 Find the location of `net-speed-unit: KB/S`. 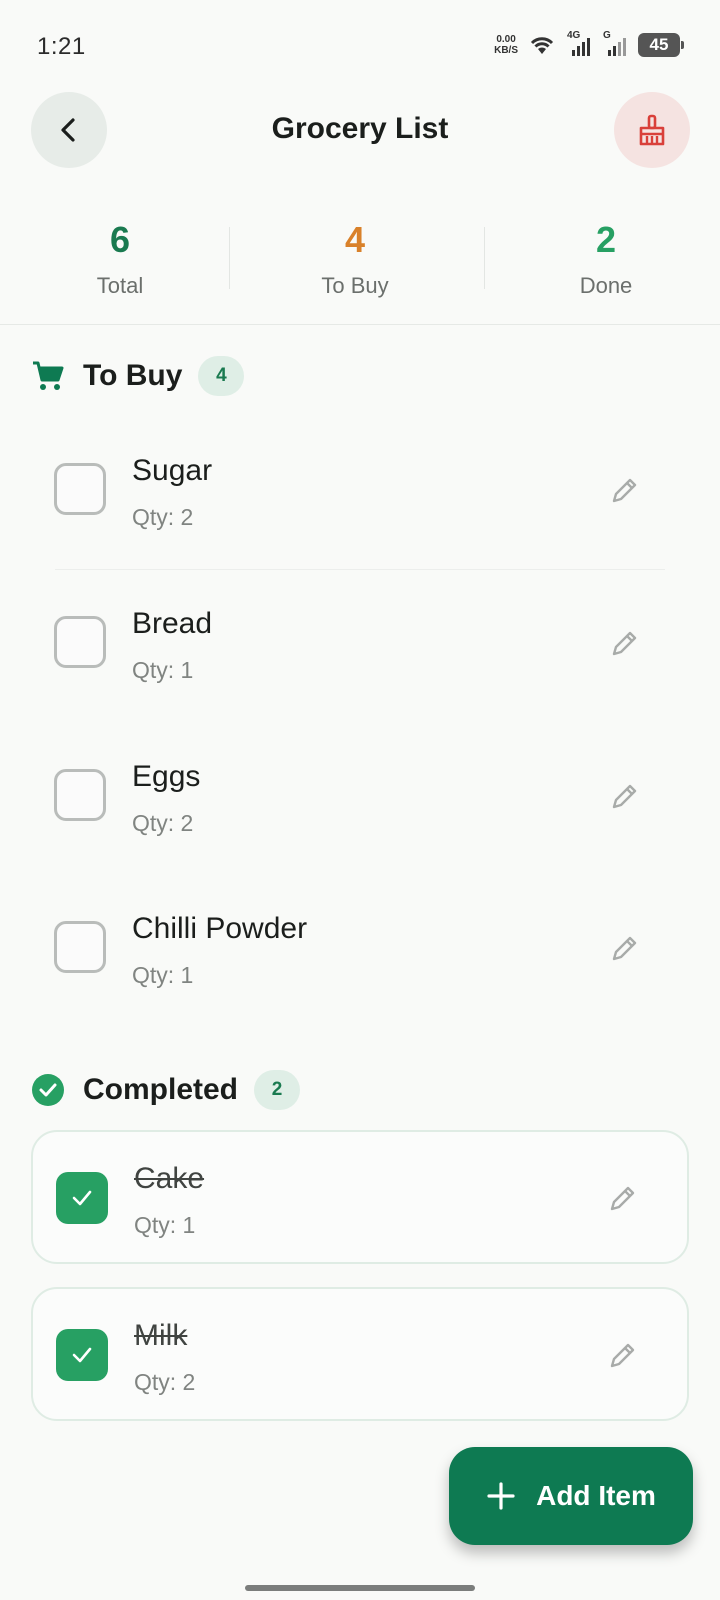

net-speed-unit: KB/S is located at coordinates (506, 50).